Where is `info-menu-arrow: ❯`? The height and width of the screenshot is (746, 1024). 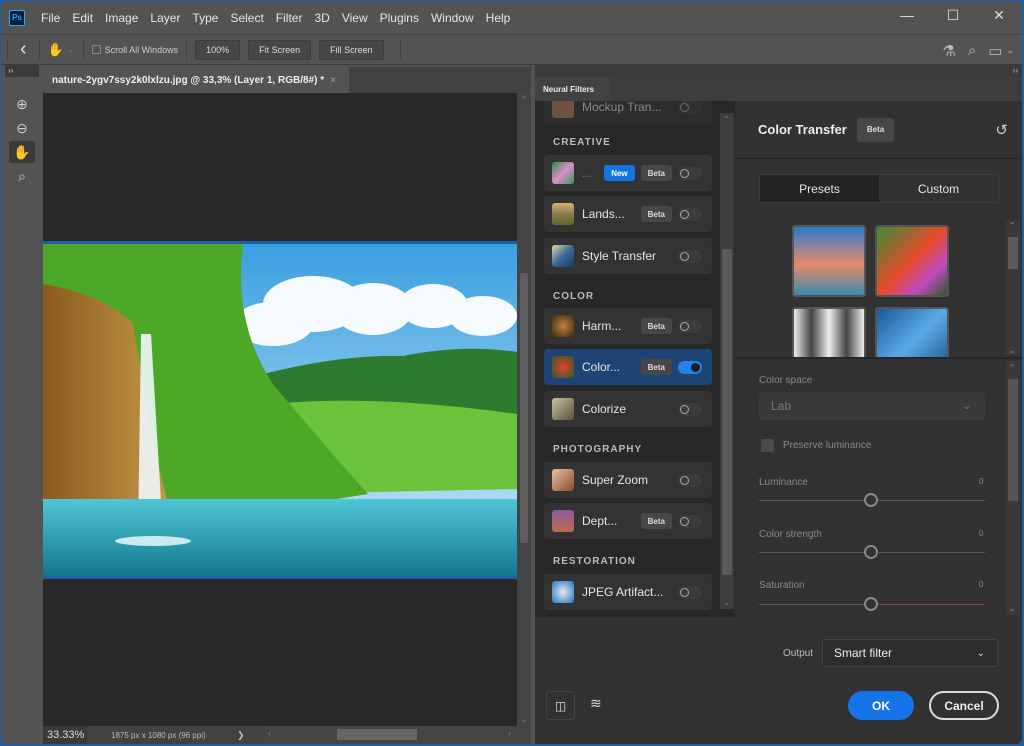
info-menu-arrow: ❯ is located at coordinates (241, 735).